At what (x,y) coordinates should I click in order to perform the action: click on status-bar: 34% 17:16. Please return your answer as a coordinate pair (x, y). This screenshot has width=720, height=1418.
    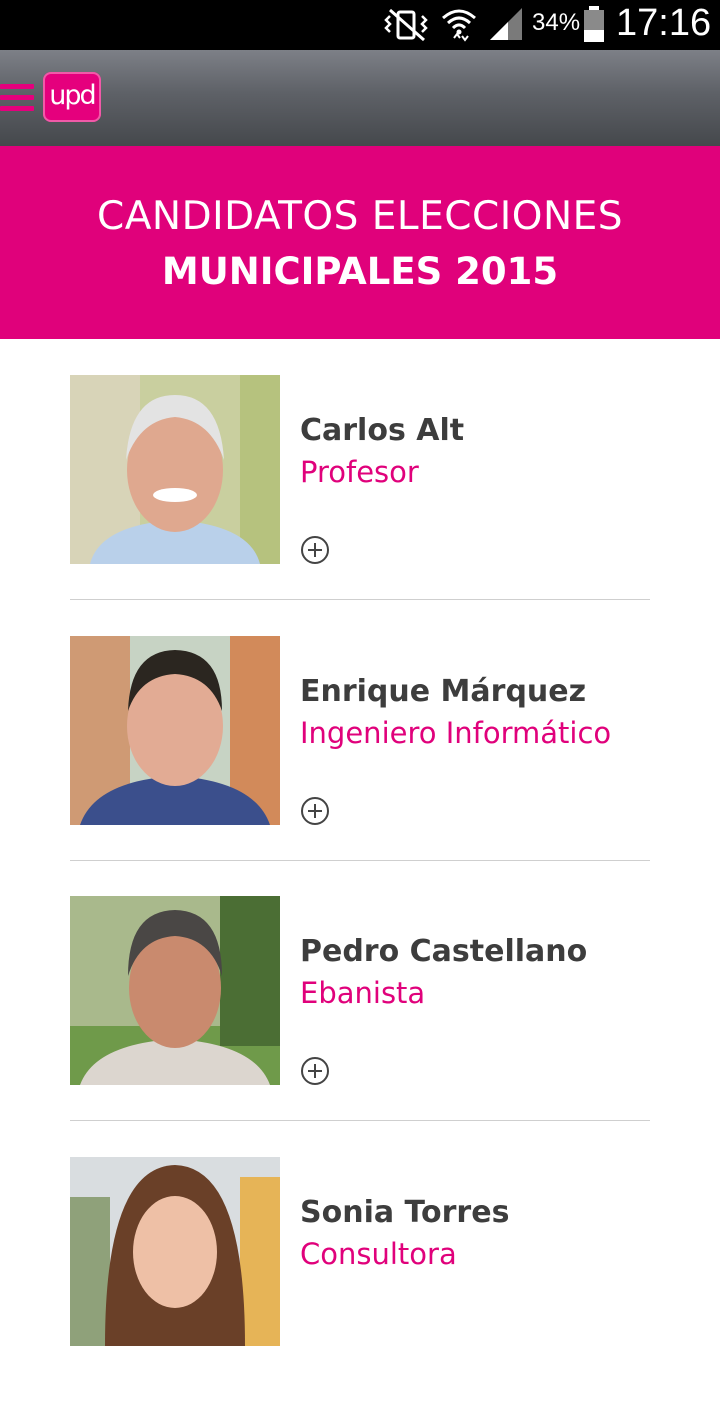
    Looking at the image, I should click on (360, 25).